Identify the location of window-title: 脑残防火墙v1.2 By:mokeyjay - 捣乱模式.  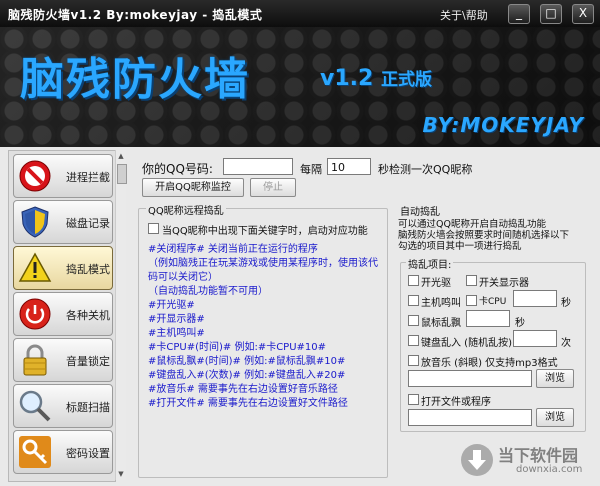
(135, 15).